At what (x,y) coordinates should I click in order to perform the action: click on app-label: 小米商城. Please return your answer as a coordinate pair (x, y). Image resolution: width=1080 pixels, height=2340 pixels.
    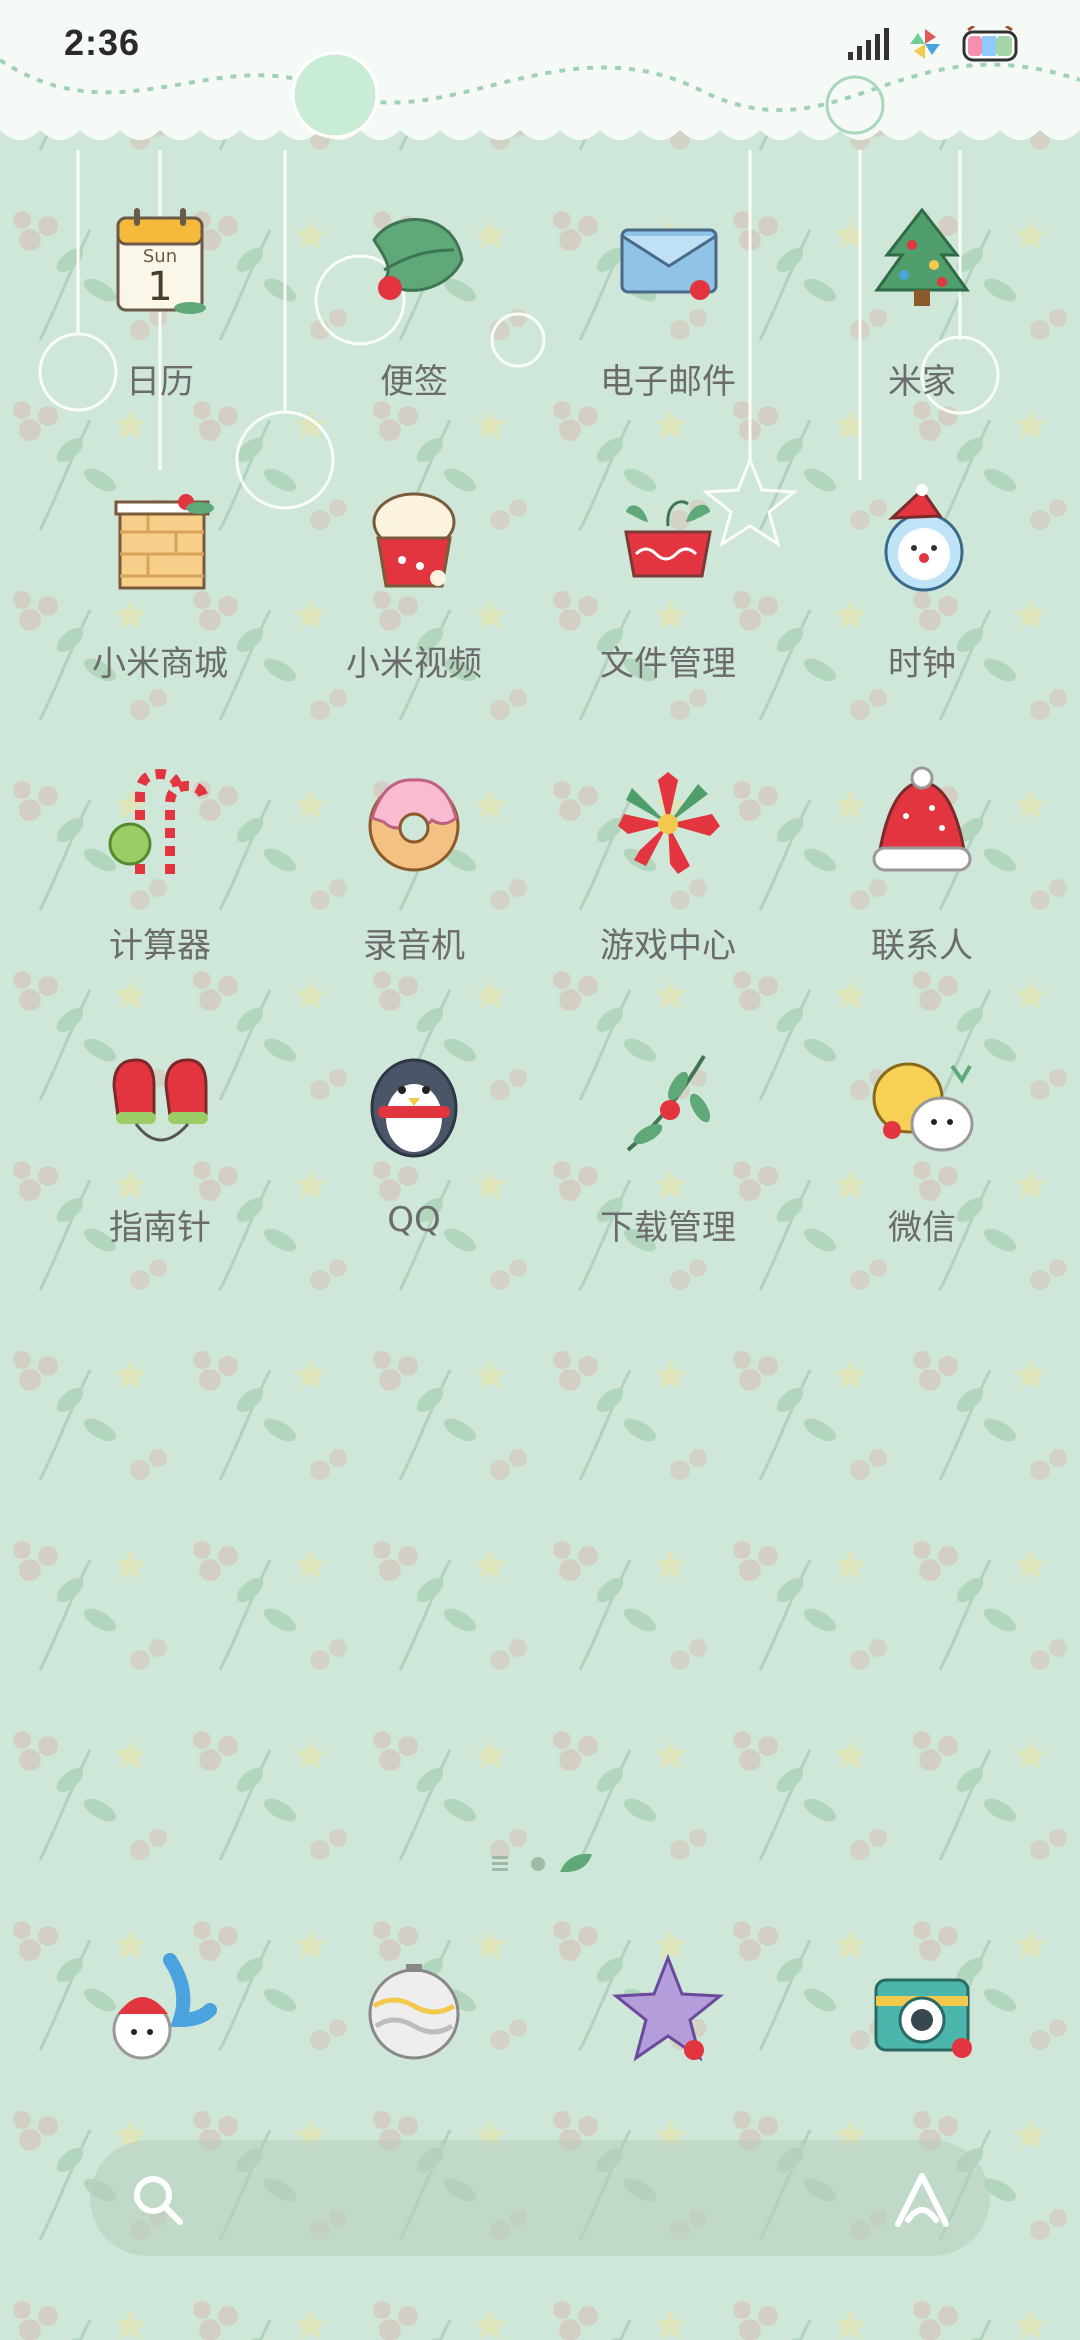
    Looking at the image, I should click on (160, 664).